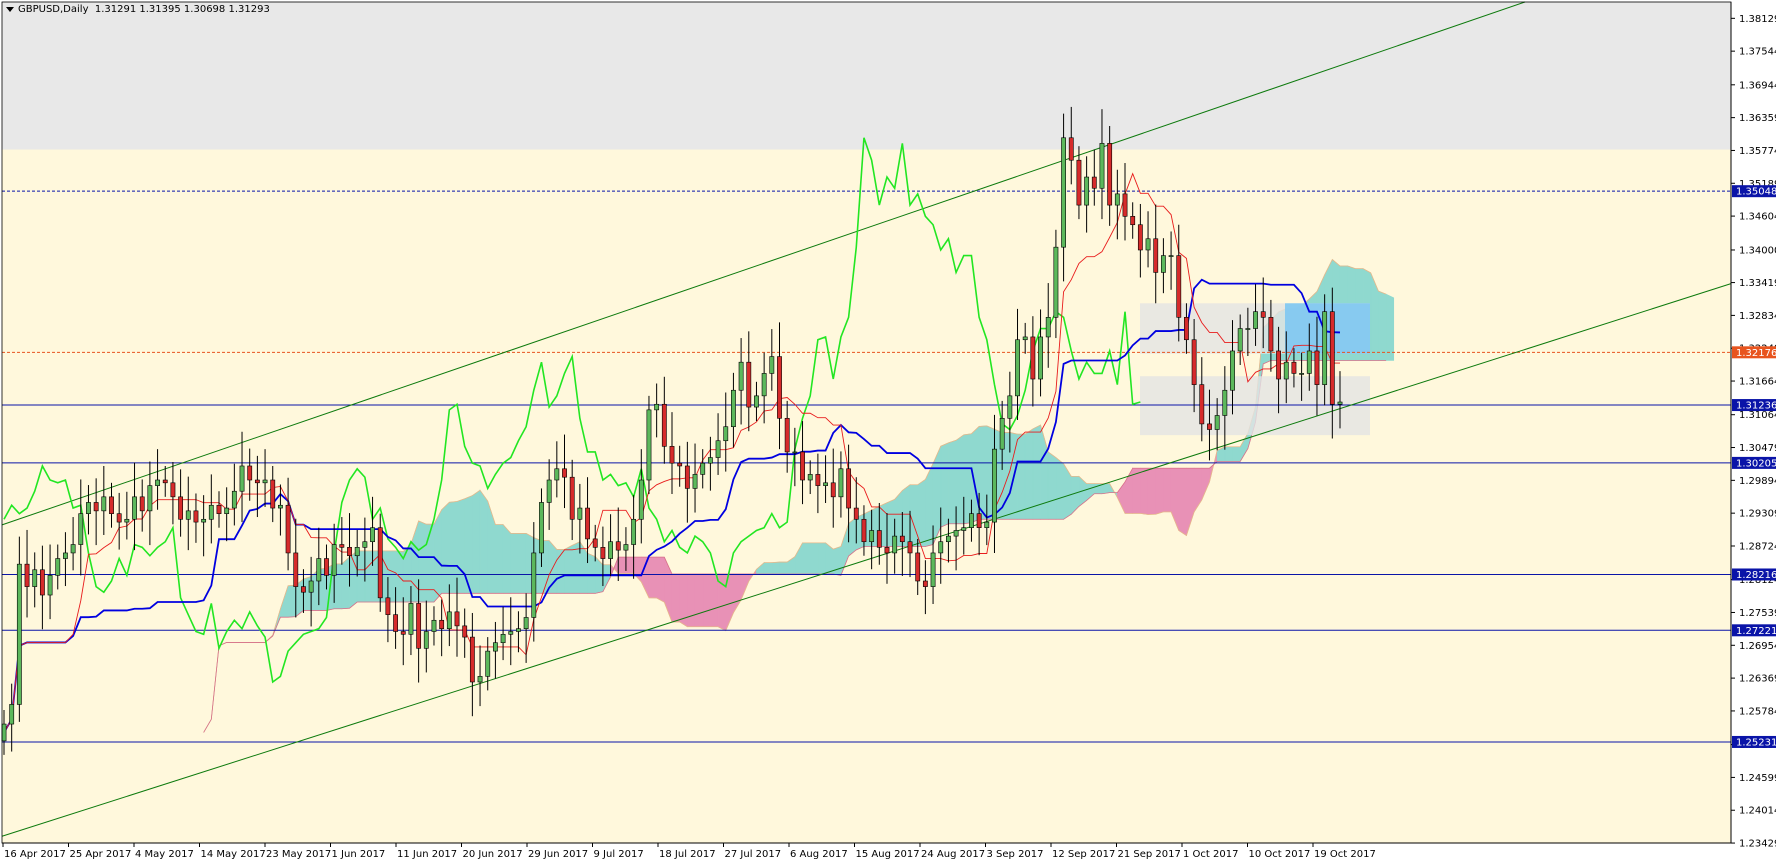 The image size is (1776, 864). Describe the element at coordinates (1015, 854) in the screenshot. I see `x-tick-label: 3 Sep 2017` at that location.